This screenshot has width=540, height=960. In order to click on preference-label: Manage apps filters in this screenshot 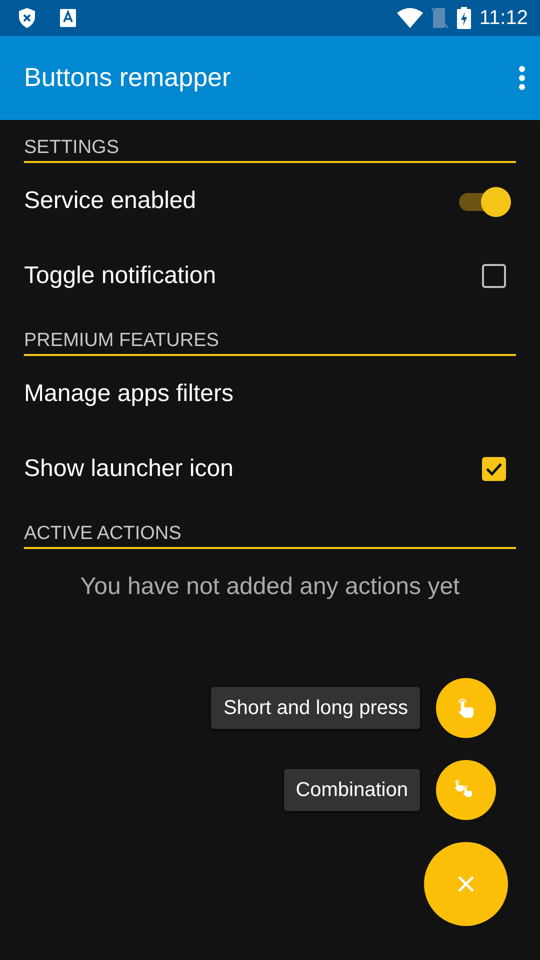, I will do `click(129, 394)`.